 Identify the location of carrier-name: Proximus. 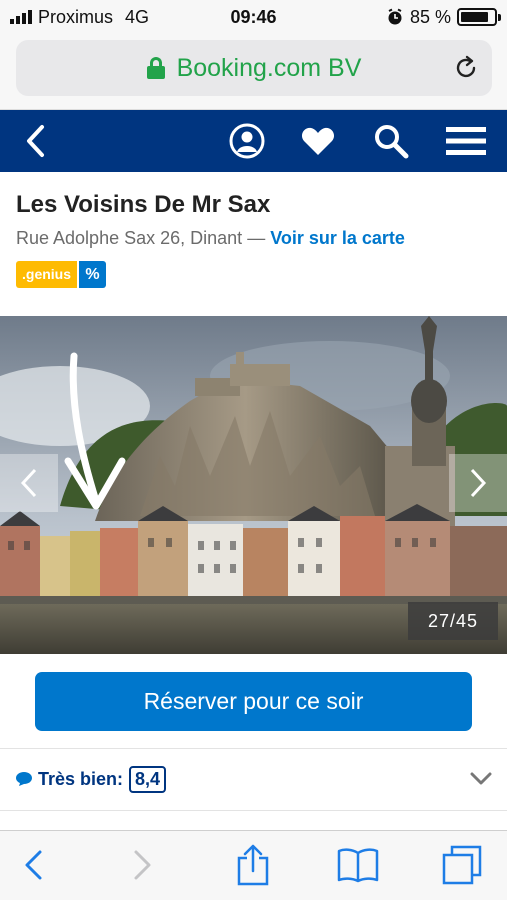
(76, 16).